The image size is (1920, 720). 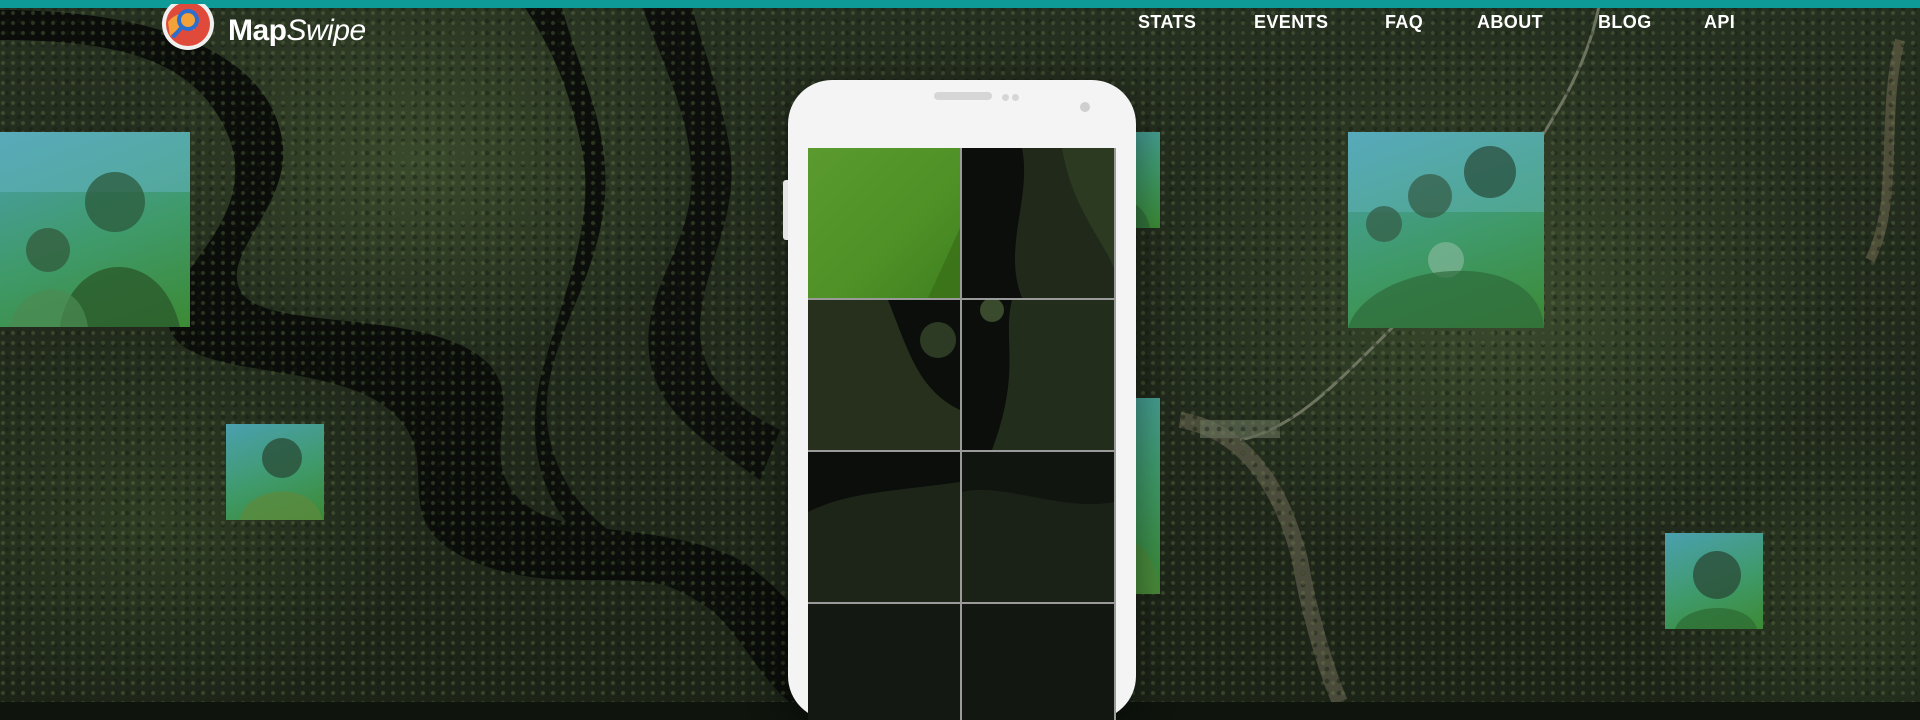 What do you see at coordinates (963, 96) in the screenshot?
I see `phone-speaker` at bounding box center [963, 96].